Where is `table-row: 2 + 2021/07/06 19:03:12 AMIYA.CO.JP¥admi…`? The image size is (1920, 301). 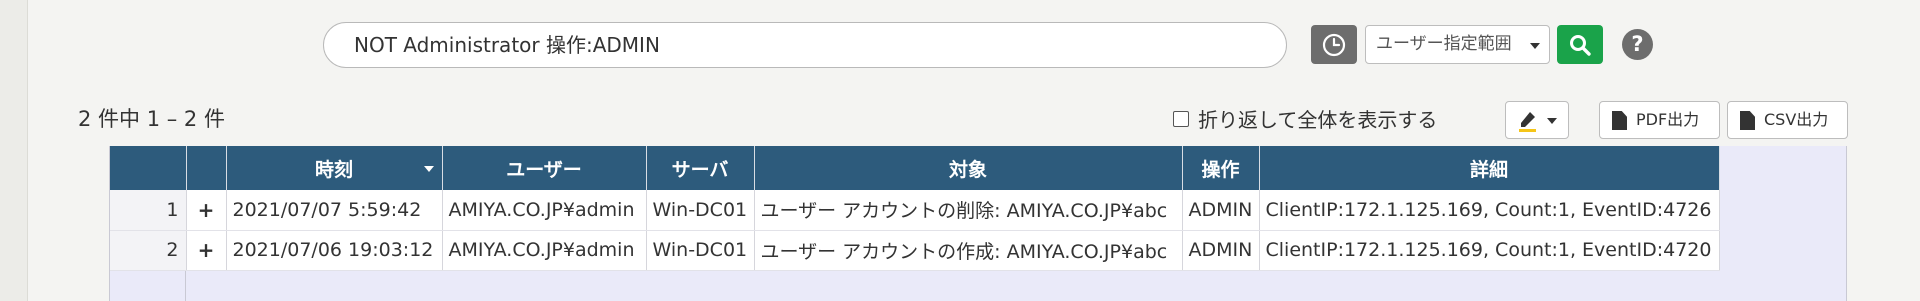 table-row: 2 + 2021/07/06 19:03:12 AMIYA.CO.JP¥admi… is located at coordinates (915, 250).